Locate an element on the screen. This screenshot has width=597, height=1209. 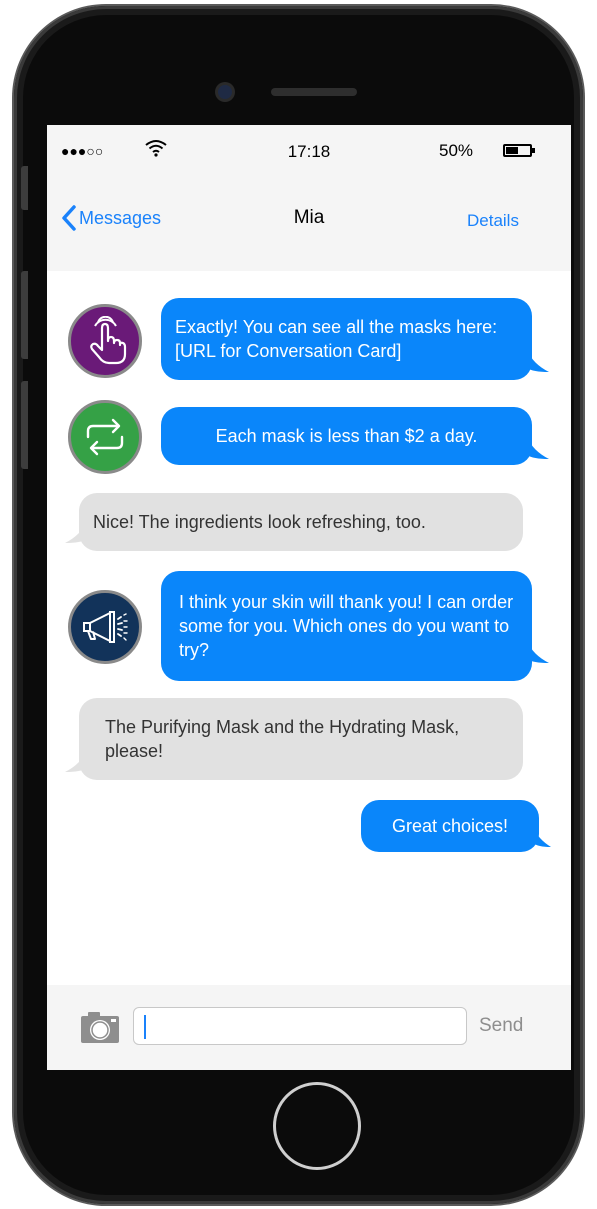
camera-icon is located at coordinates (100, 1028).